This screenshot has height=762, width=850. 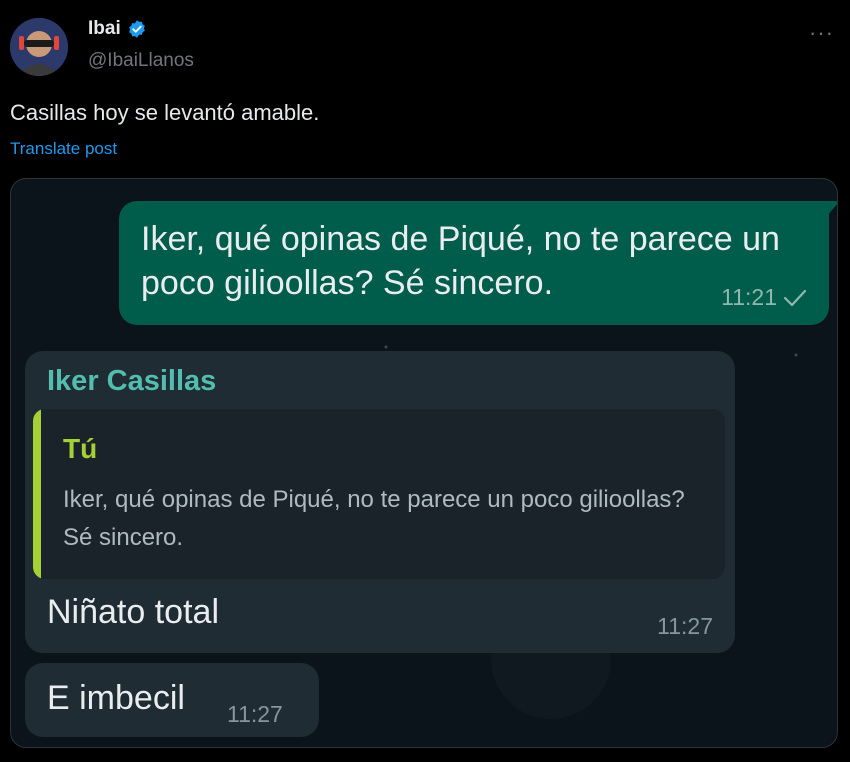 I want to click on author-name-text: Ibai, so click(x=104, y=29).